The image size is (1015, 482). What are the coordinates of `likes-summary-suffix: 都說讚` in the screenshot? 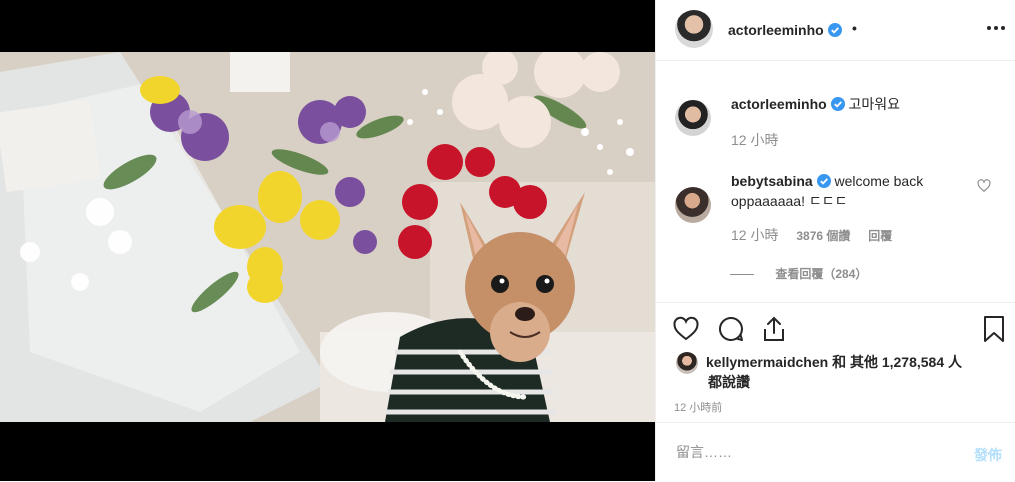 It's located at (729, 382).